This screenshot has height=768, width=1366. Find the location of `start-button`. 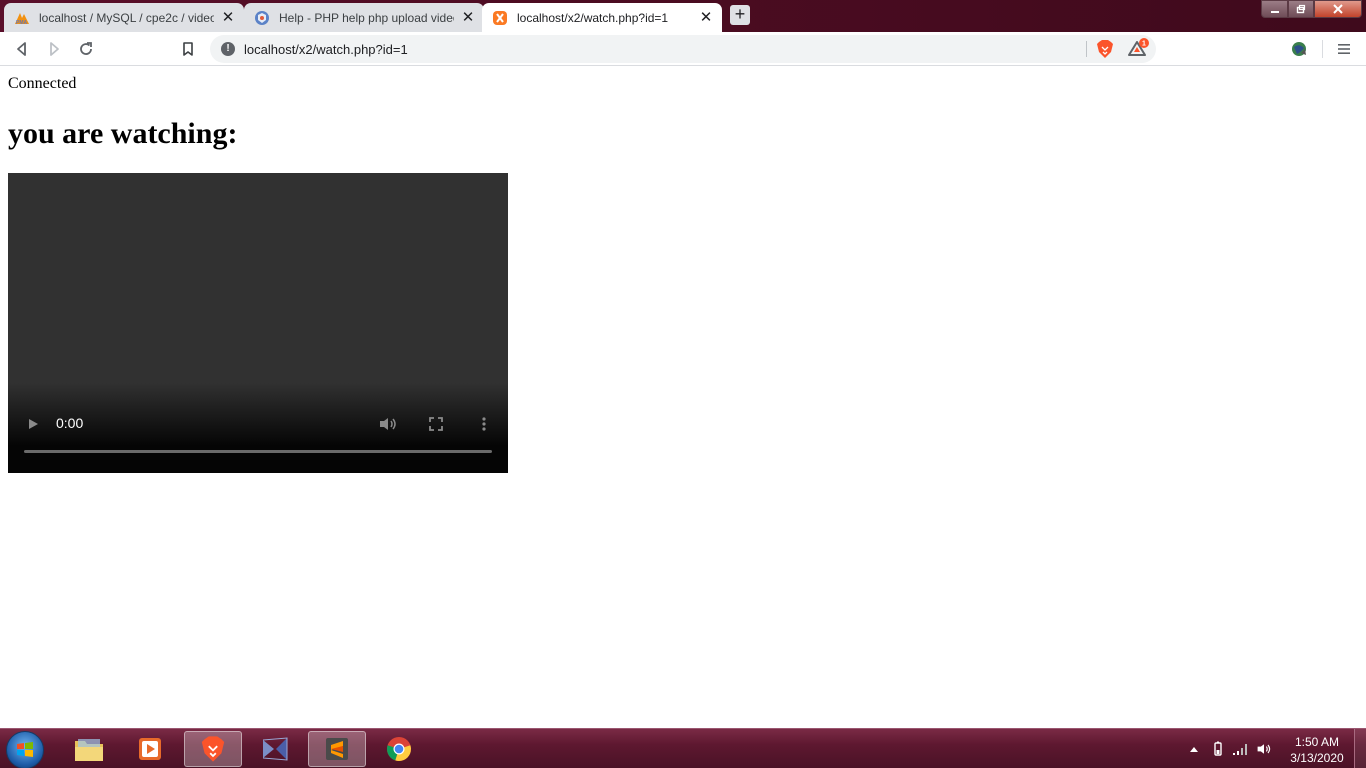

start-button is located at coordinates (25, 749).